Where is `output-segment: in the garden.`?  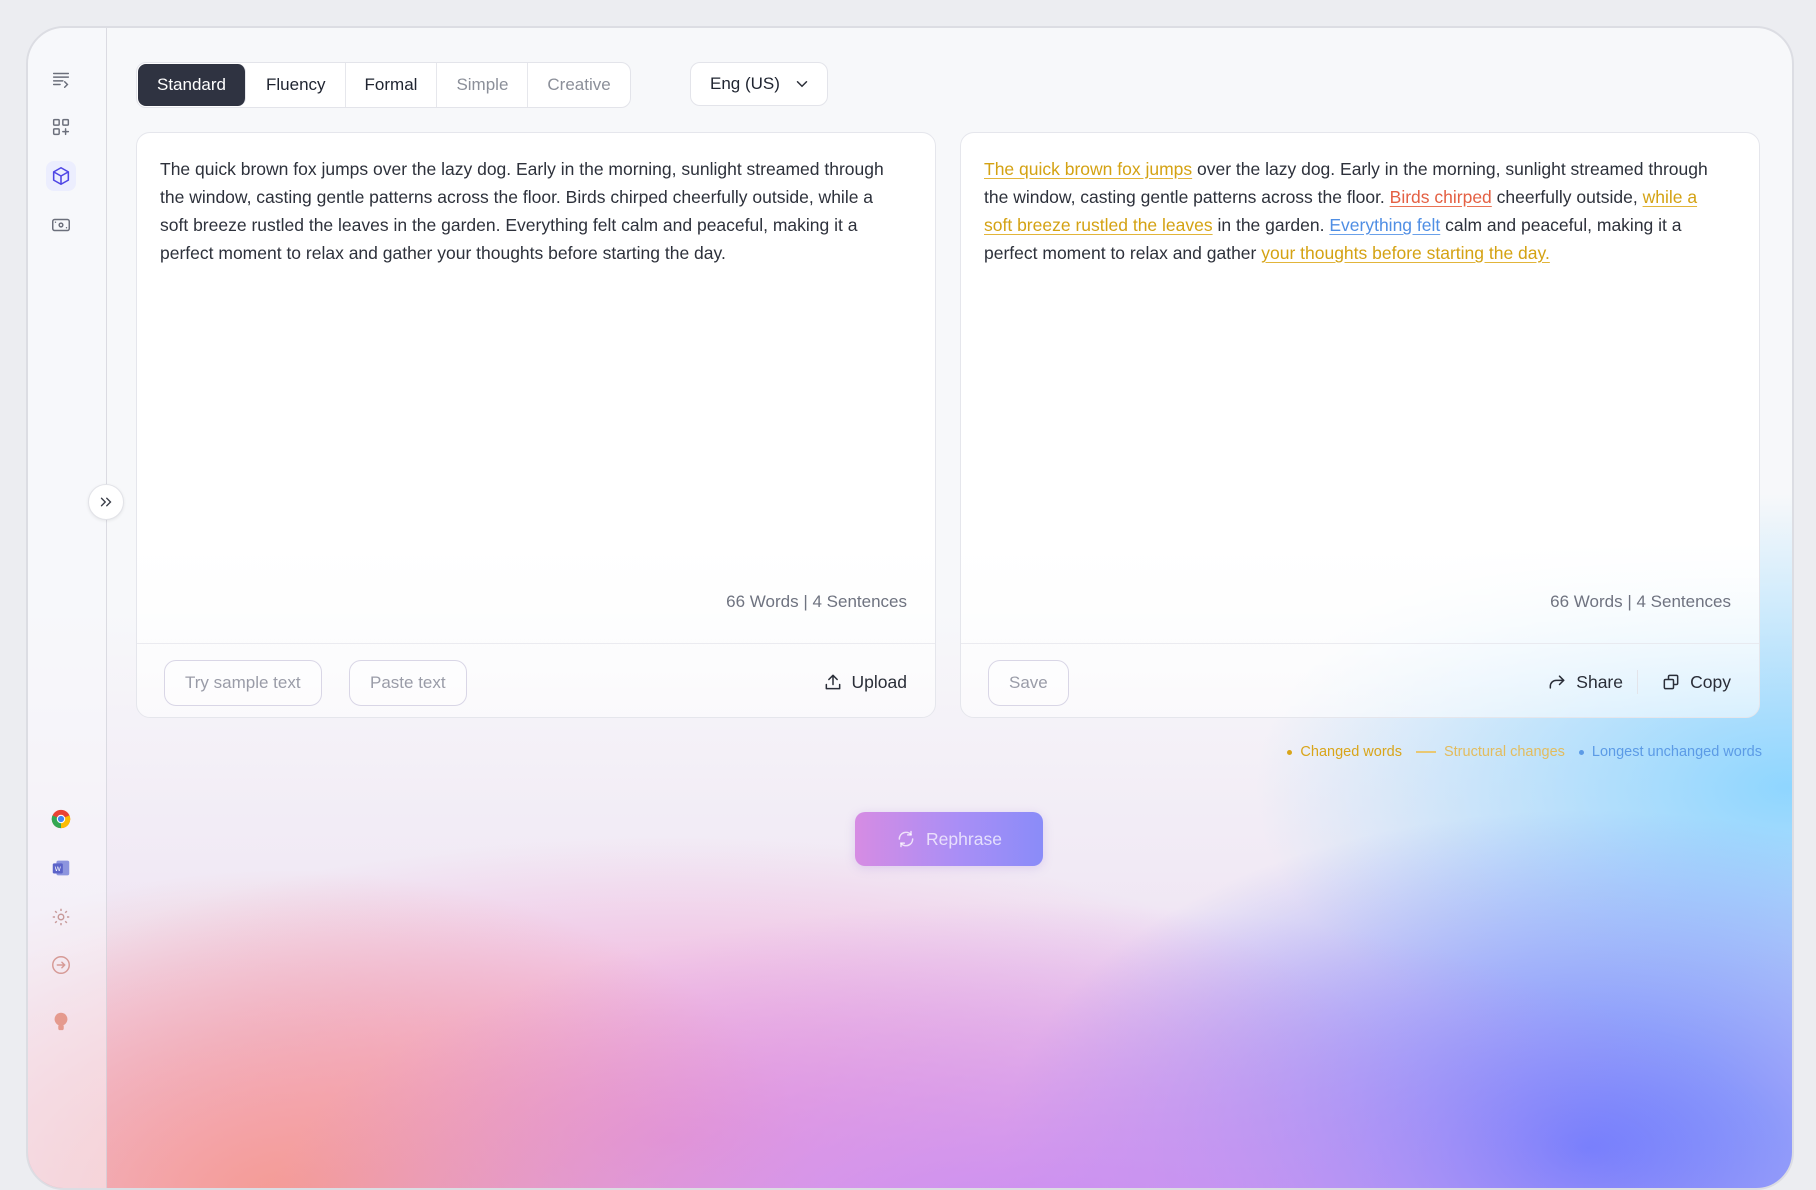
output-segment: in the garden. is located at coordinates (1271, 225).